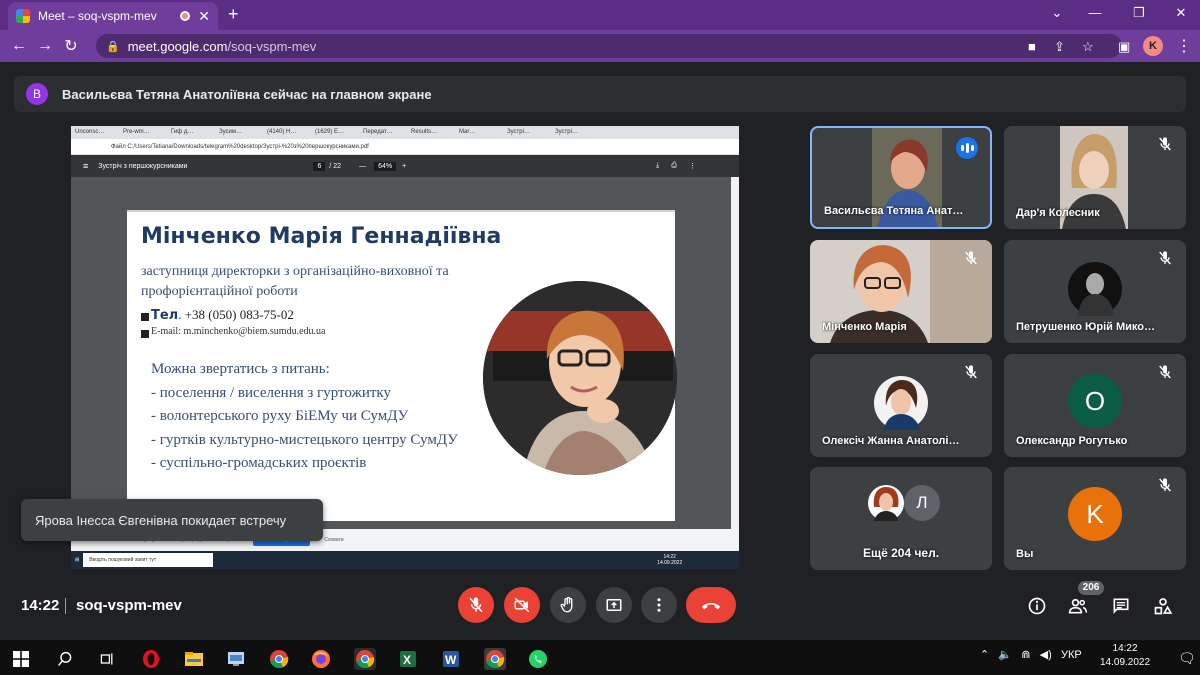 The height and width of the screenshot is (675, 1200). I want to click on speaker-icon: ◀), so click(1046, 655).